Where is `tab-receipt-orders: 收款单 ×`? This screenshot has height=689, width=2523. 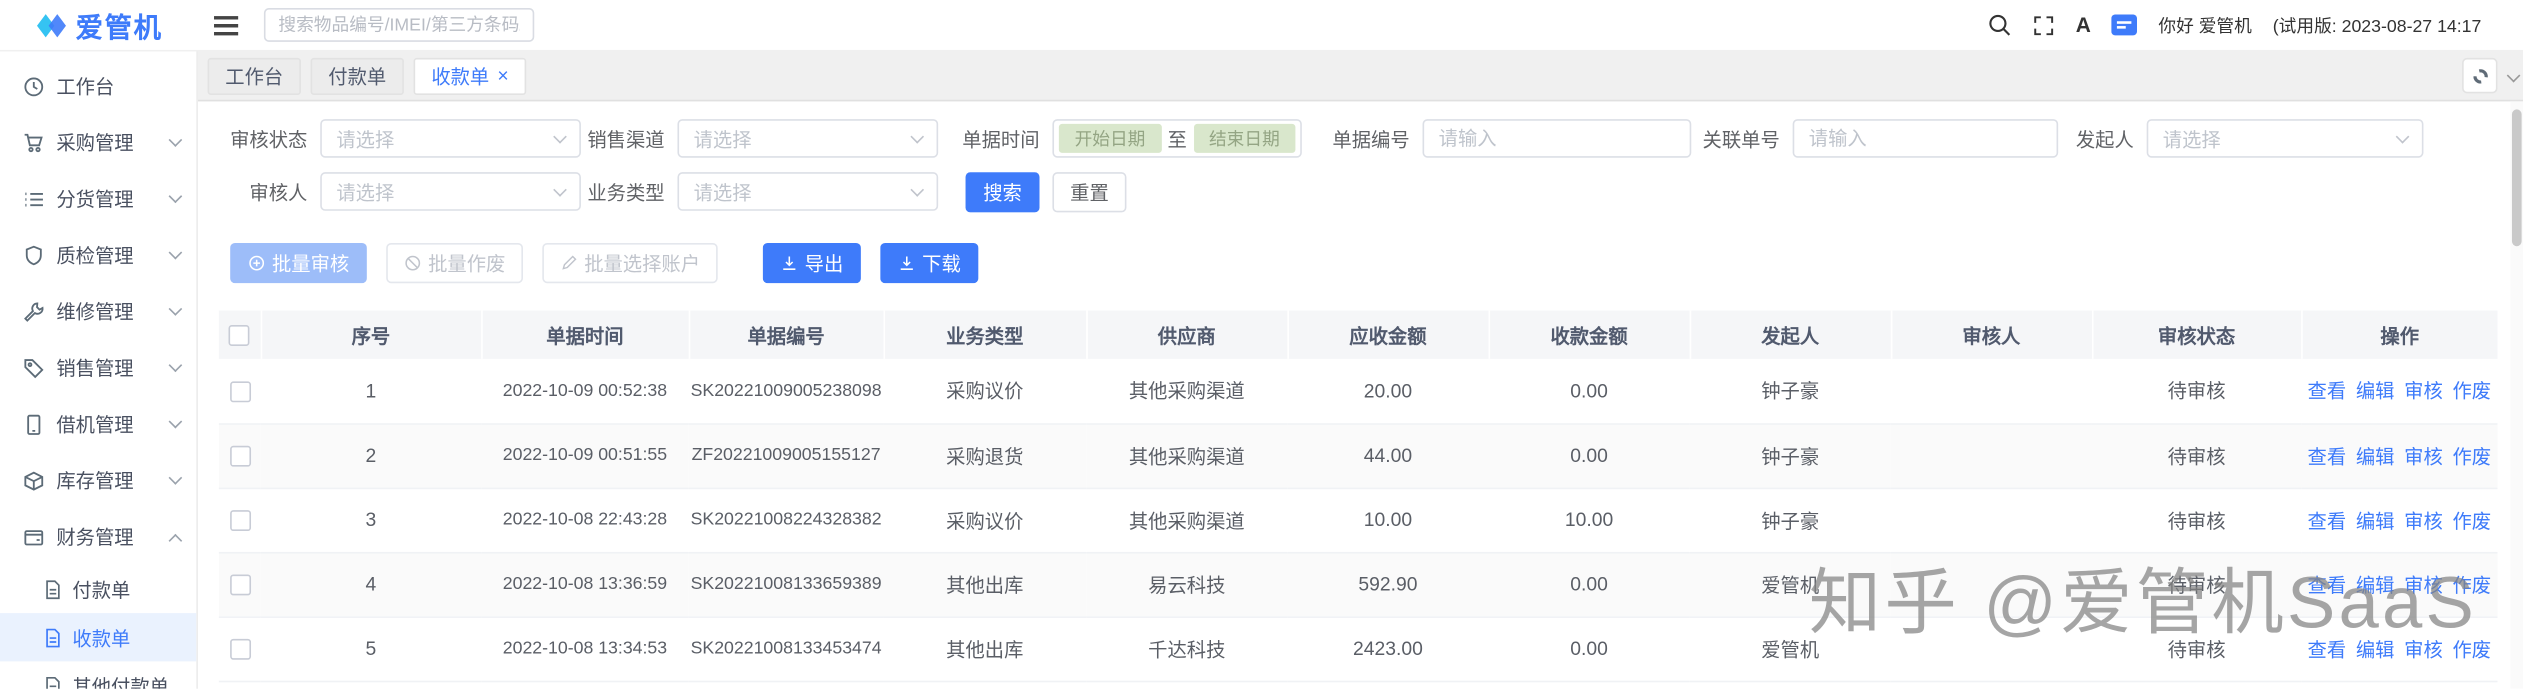 tab-receipt-orders: 收款单 × is located at coordinates (470, 76).